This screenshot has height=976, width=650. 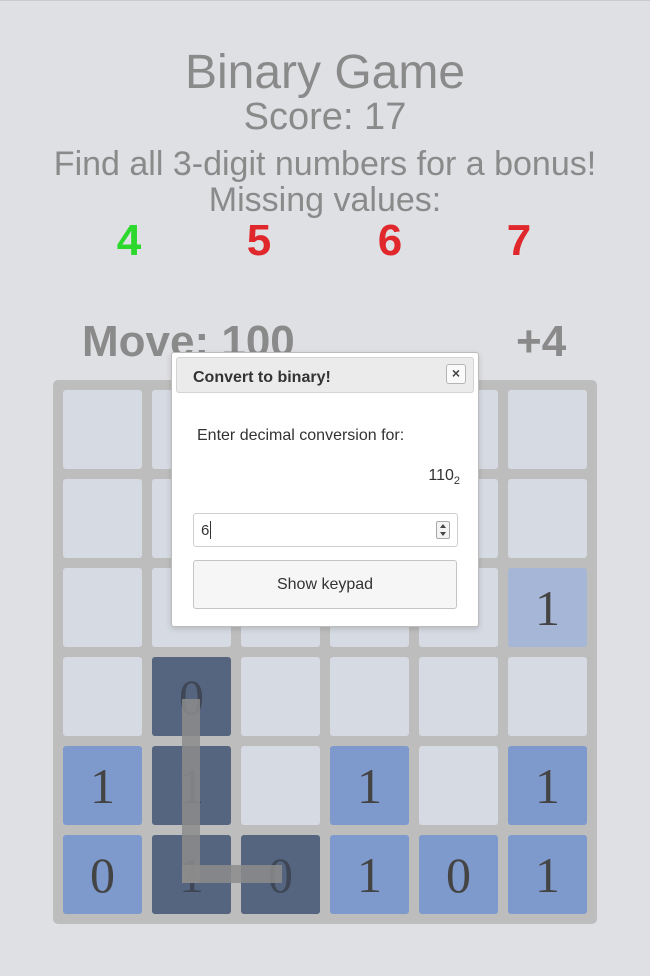 What do you see at coordinates (325, 164) in the screenshot?
I see `bonus-hint: Find all 3-digit numbers for a bonus!` at bounding box center [325, 164].